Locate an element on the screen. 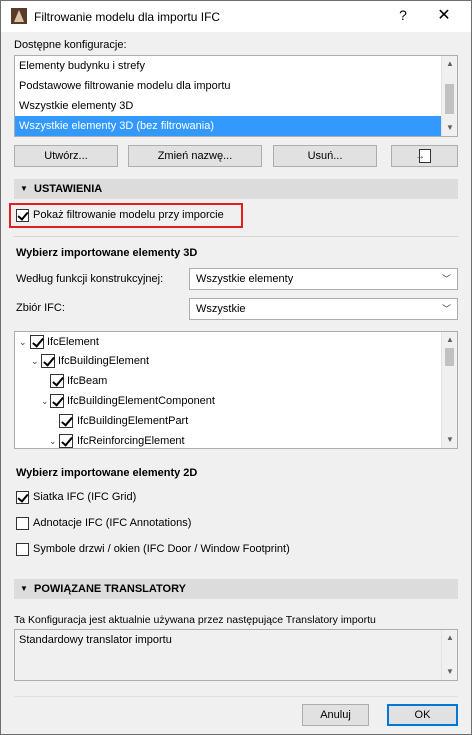  ok-button: OK is located at coordinates (422, 715).